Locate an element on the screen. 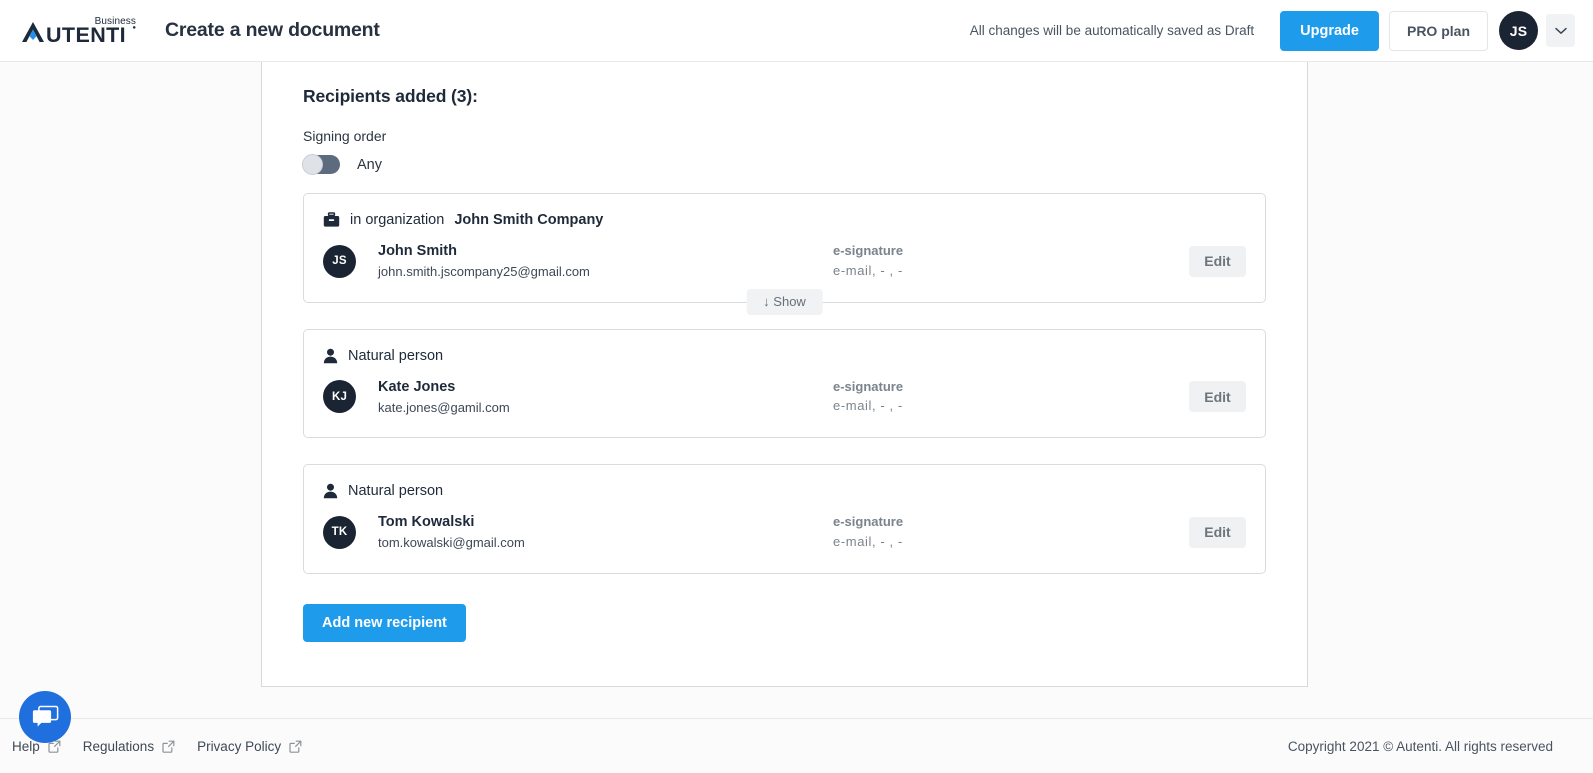 The width and height of the screenshot is (1593, 773). add-new-recipient-button: Add new recipient is located at coordinates (384, 622).